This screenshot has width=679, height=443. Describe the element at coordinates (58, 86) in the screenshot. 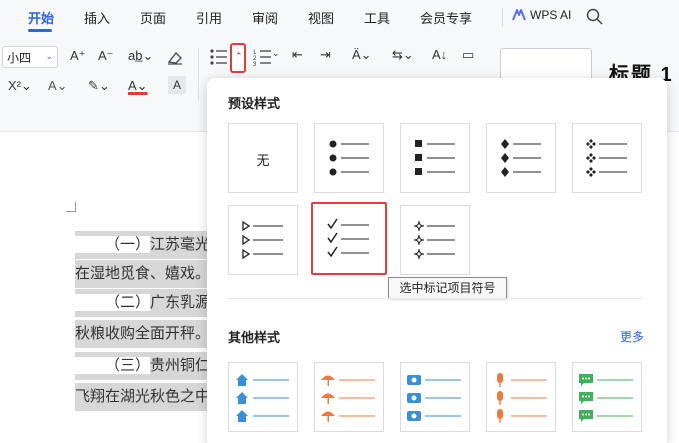

I see `text-effect-icon: A⌄` at that location.